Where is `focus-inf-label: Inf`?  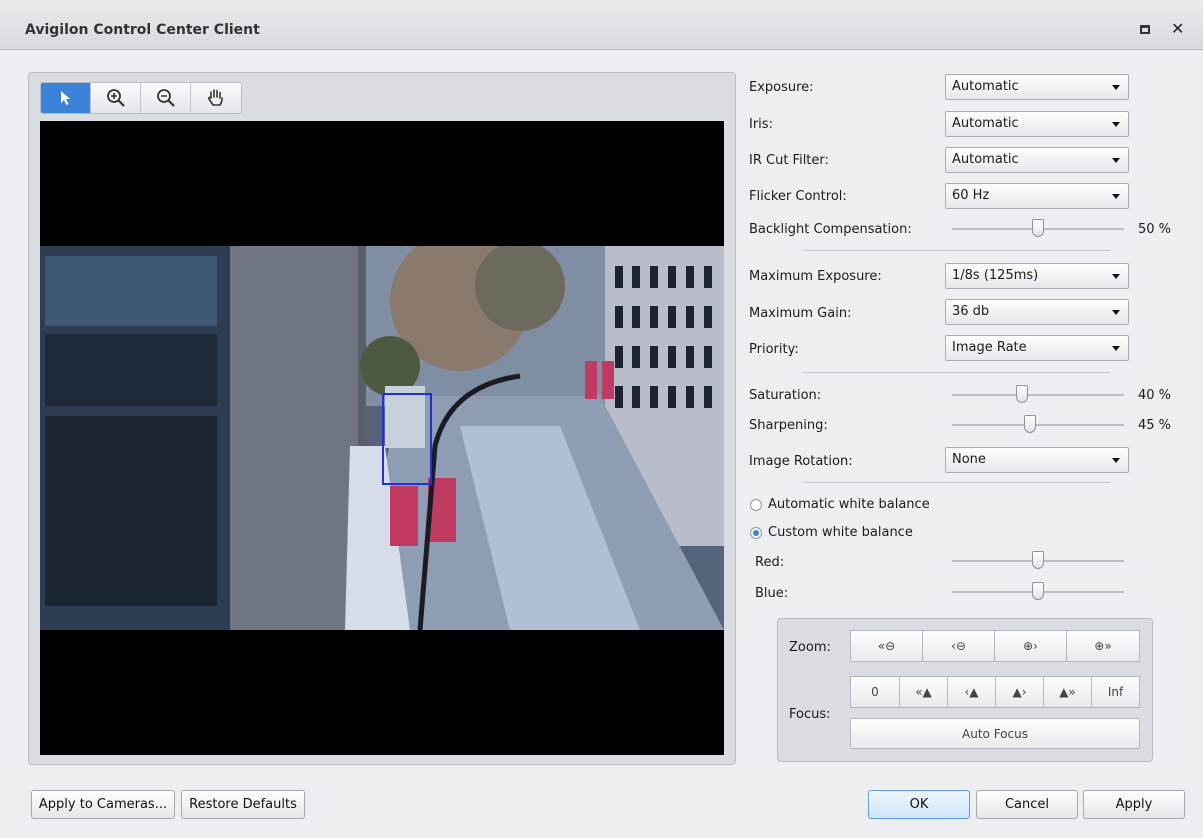
focus-inf-label: Inf is located at coordinates (1115, 692).